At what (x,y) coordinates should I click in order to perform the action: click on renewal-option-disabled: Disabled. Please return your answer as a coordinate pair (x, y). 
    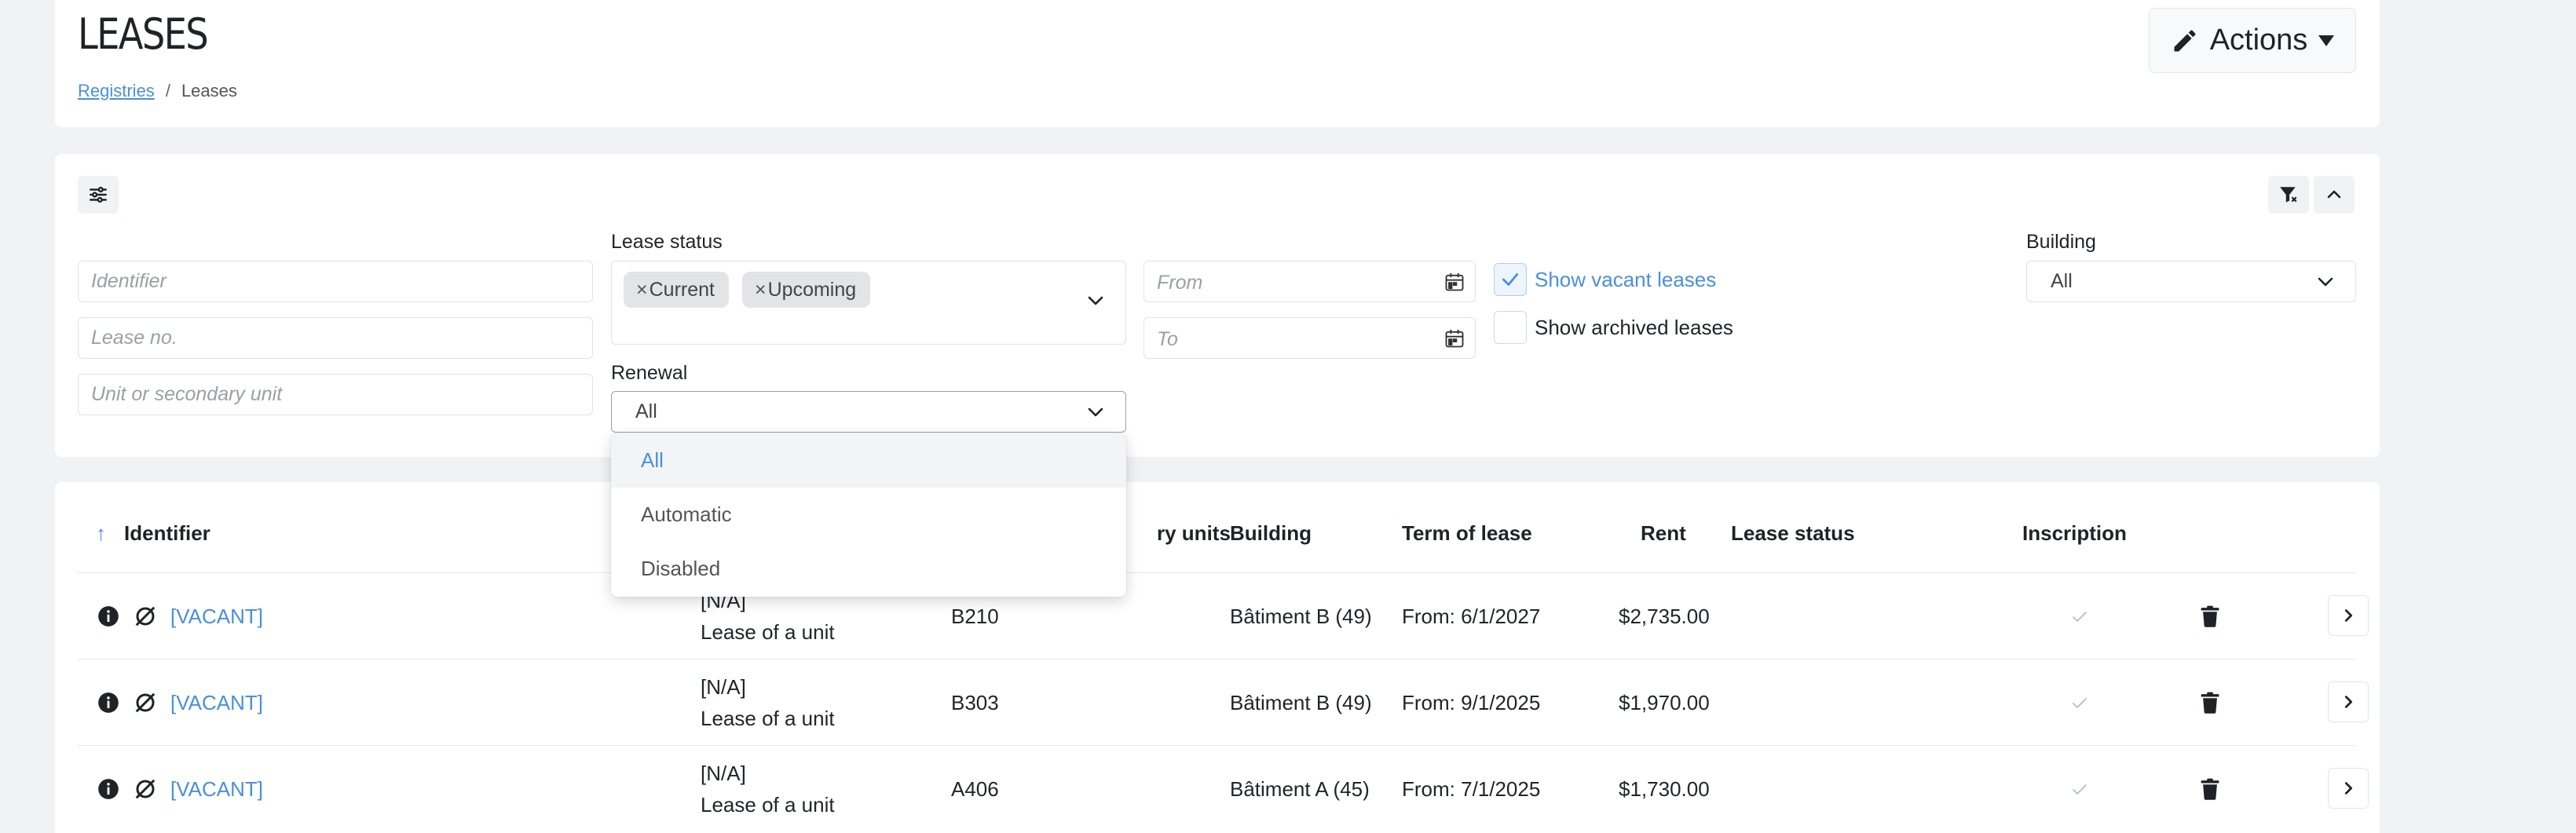
    Looking at the image, I should click on (869, 569).